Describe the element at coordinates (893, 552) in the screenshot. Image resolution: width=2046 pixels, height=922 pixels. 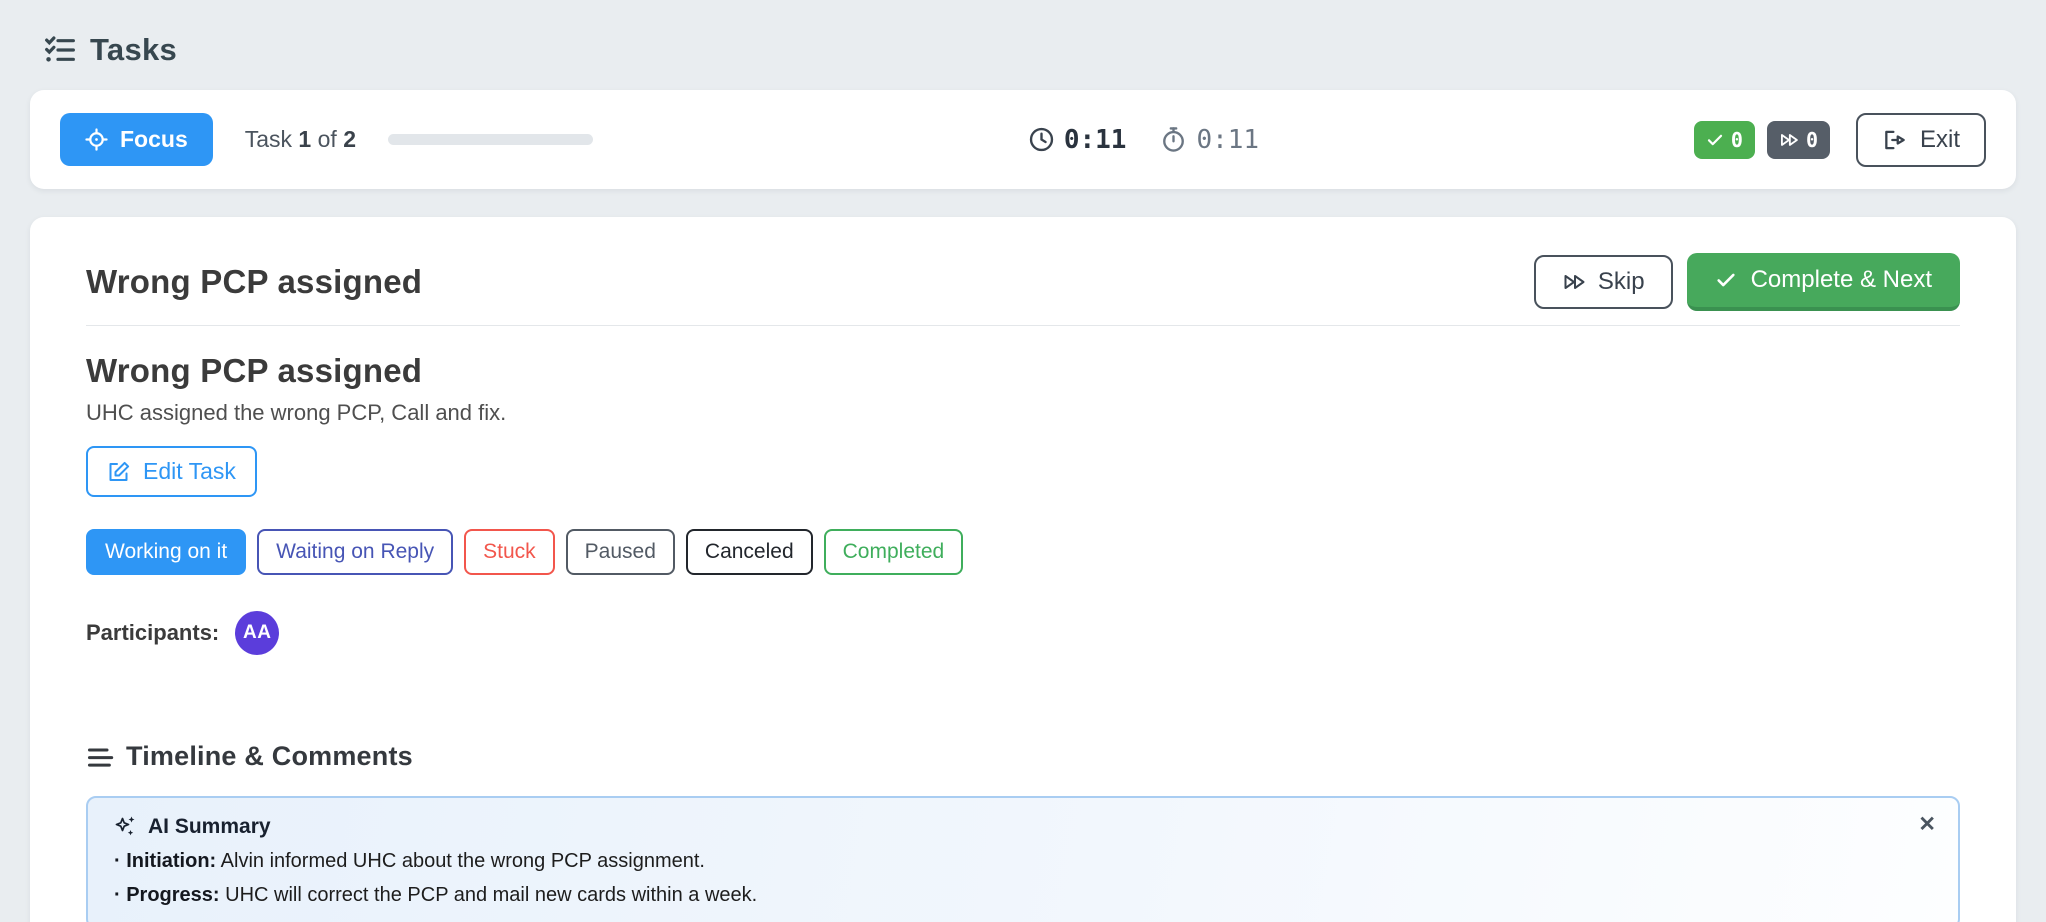
I see `status-completed-button: Completed` at that location.